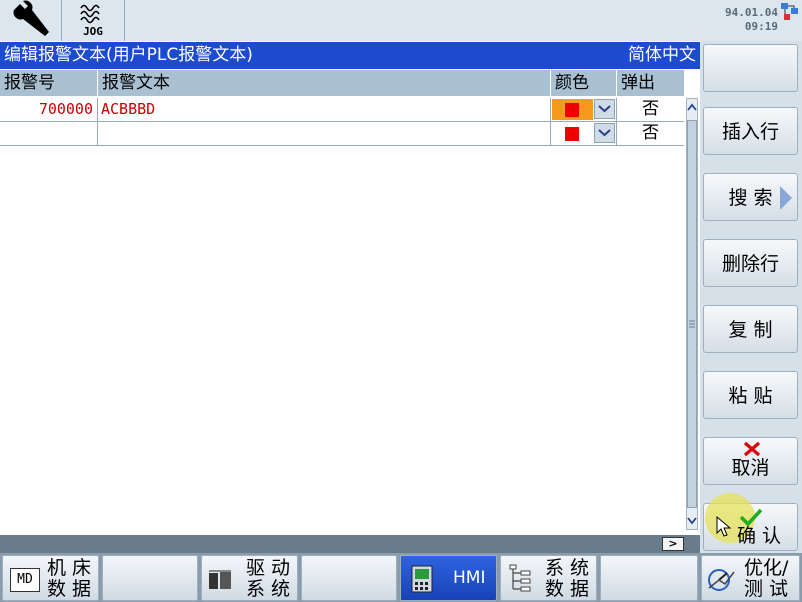  What do you see at coordinates (324, 83) in the screenshot?
I see `col-header-alarm-text: 报警文本` at bounding box center [324, 83].